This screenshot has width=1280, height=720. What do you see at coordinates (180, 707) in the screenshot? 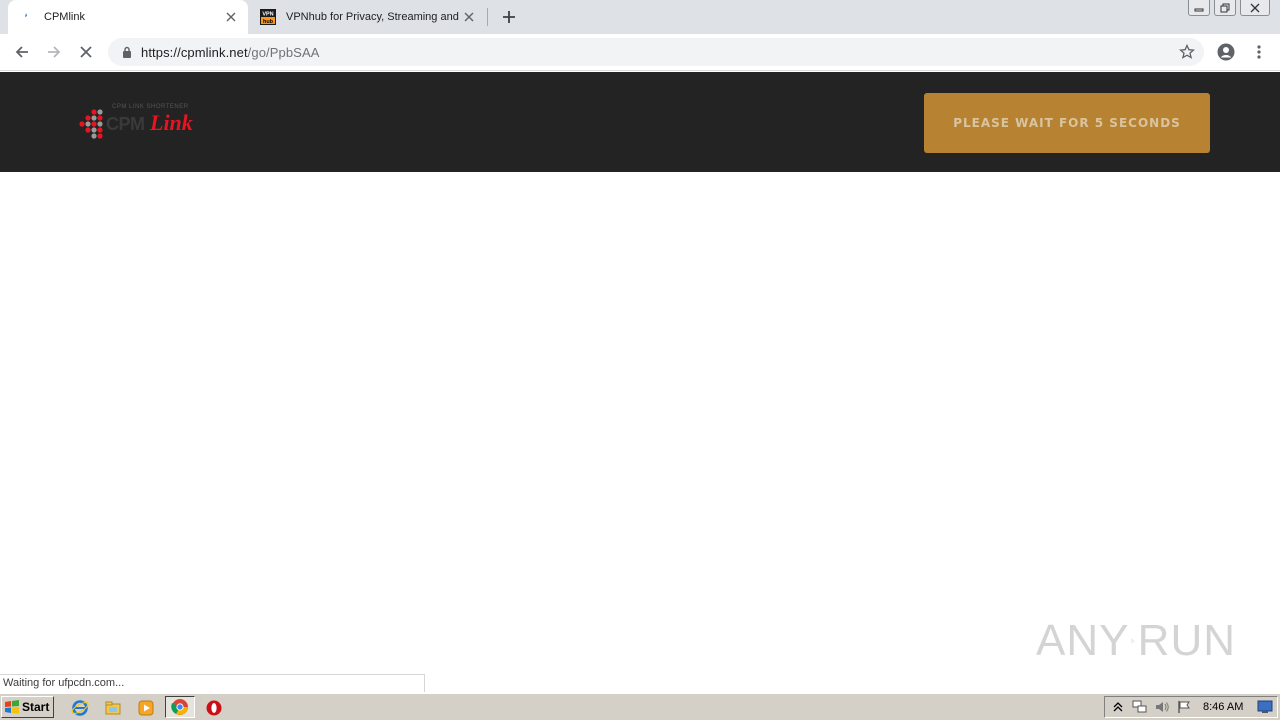
I see `chrome-icon` at bounding box center [180, 707].